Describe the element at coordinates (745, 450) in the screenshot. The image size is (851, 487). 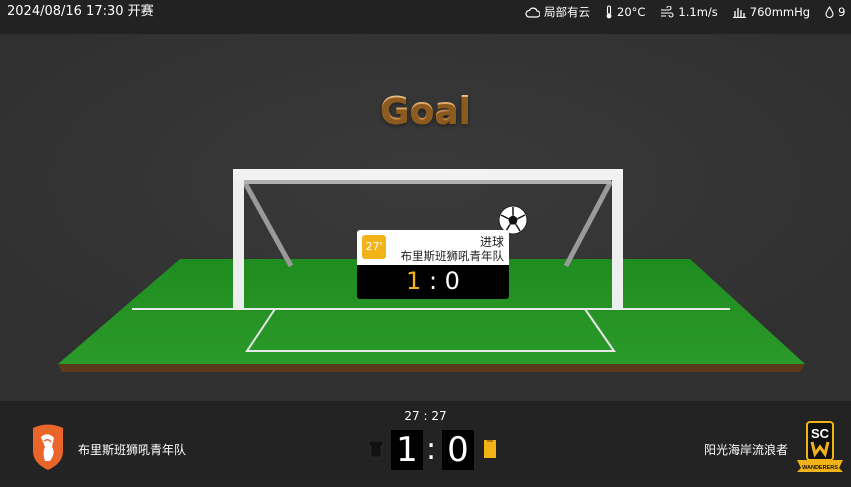
I see `away-team-name: 阳光海岸流浪者` at that location.